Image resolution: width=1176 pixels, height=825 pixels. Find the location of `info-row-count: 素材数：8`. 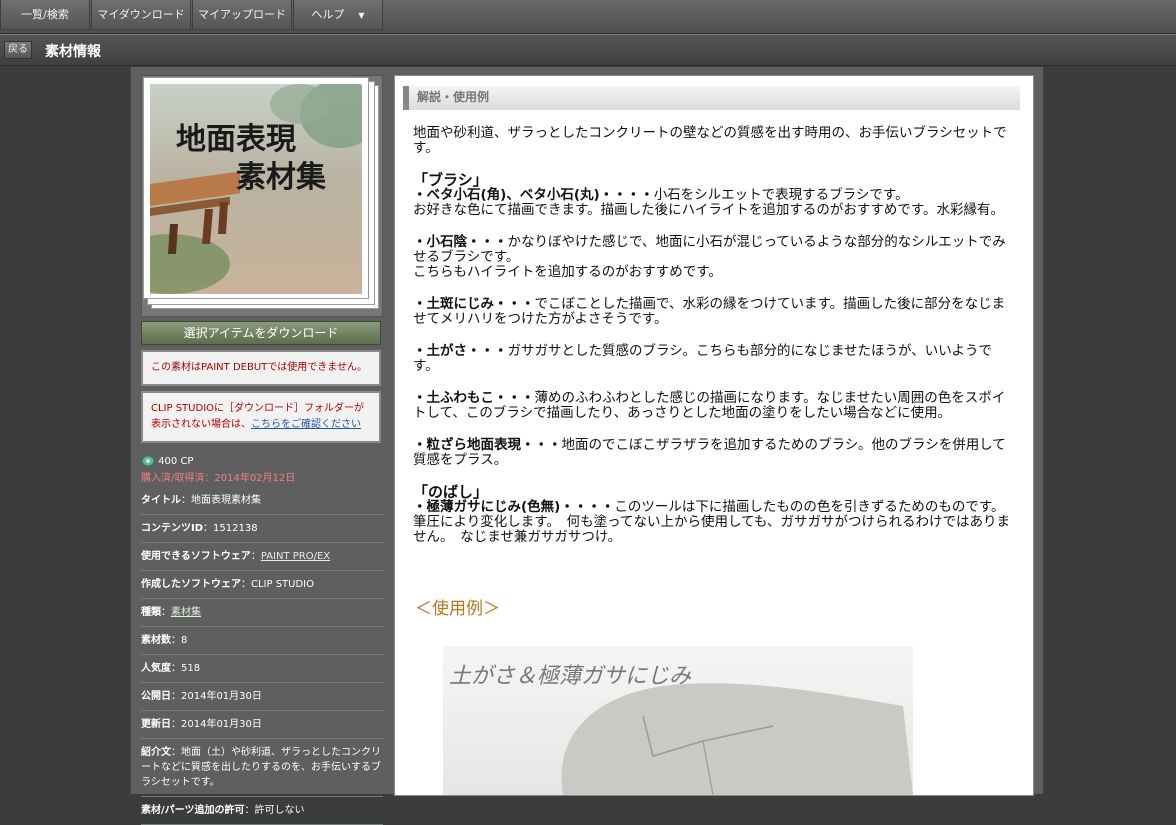

info-row-count: 素材数：8 is located at coordinates (262, 641).